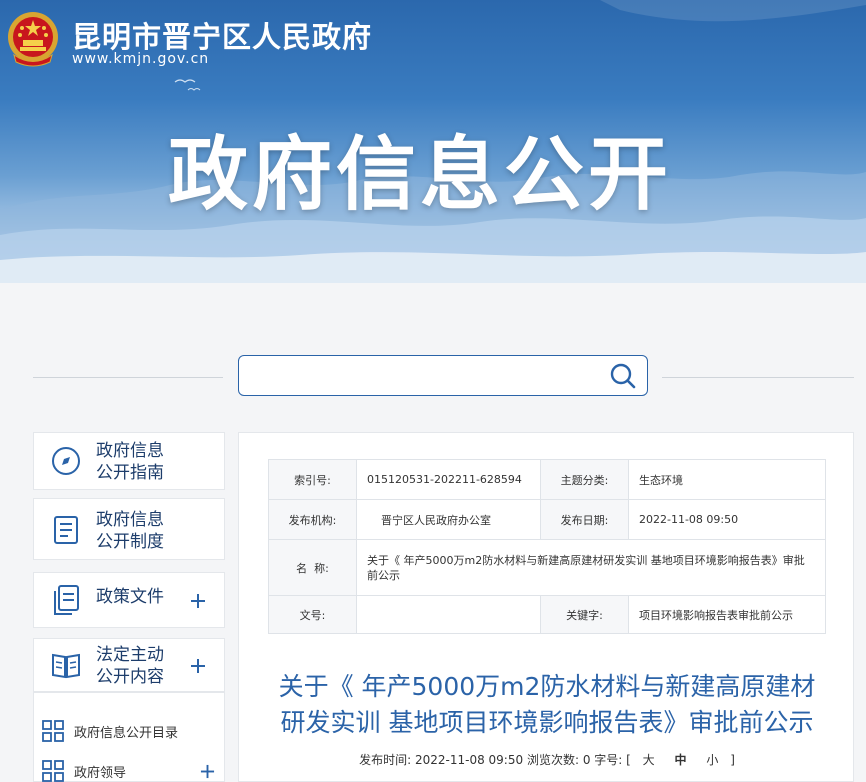 The image size is (866, 782). What do you see at coordinates (312, 567) in the screenshot?
I see `name-label: 名 称:` at bounding box center [312, 567].